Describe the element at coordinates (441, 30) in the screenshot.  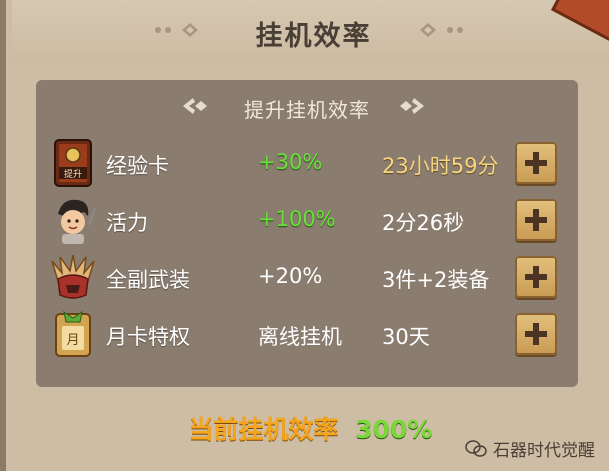
I see `header-ornament-right-icon` at that location.